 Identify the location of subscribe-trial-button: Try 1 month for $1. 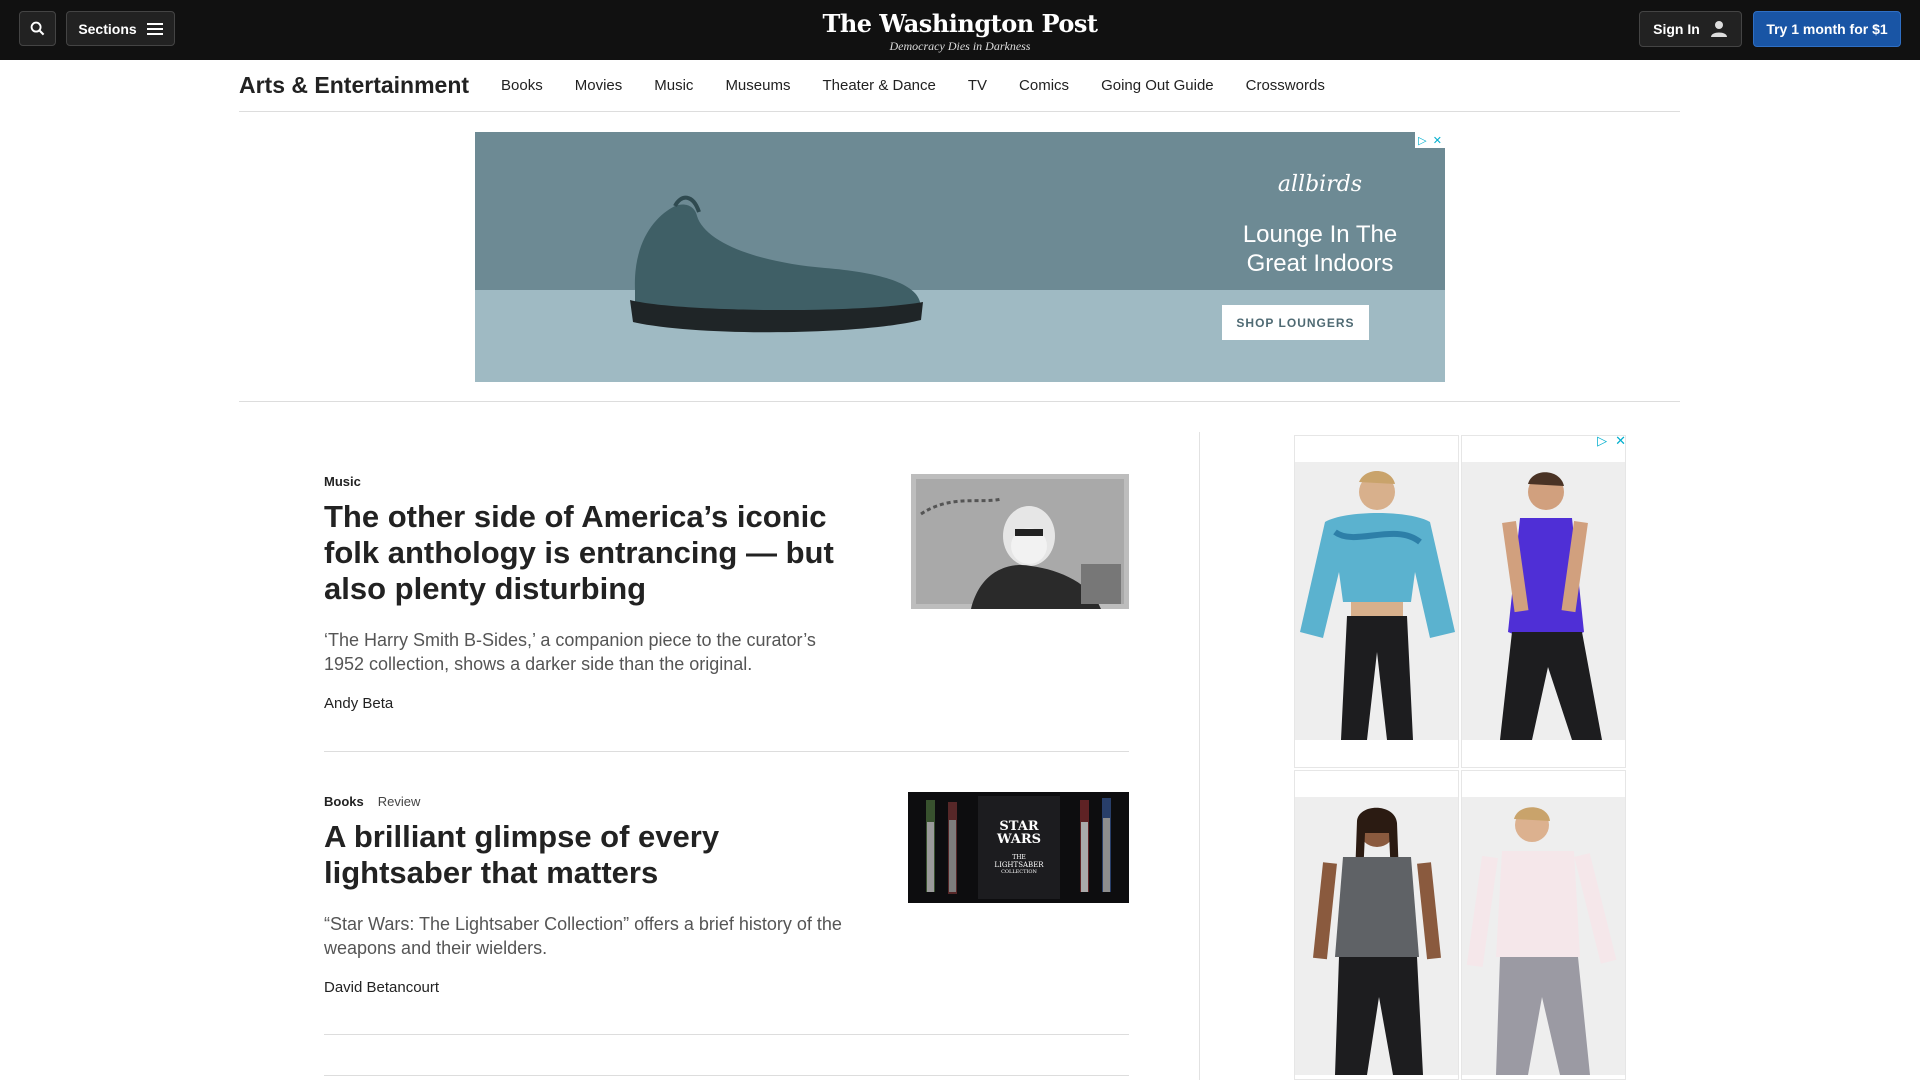
(1827, 29).